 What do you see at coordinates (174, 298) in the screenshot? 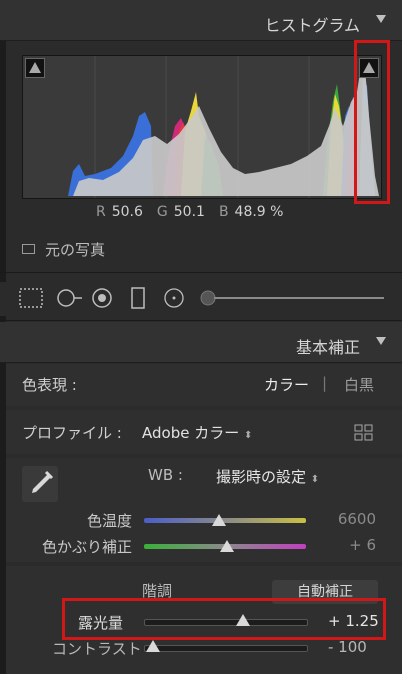
I see `radial-filter-icon` at bounding box center [174, 298].